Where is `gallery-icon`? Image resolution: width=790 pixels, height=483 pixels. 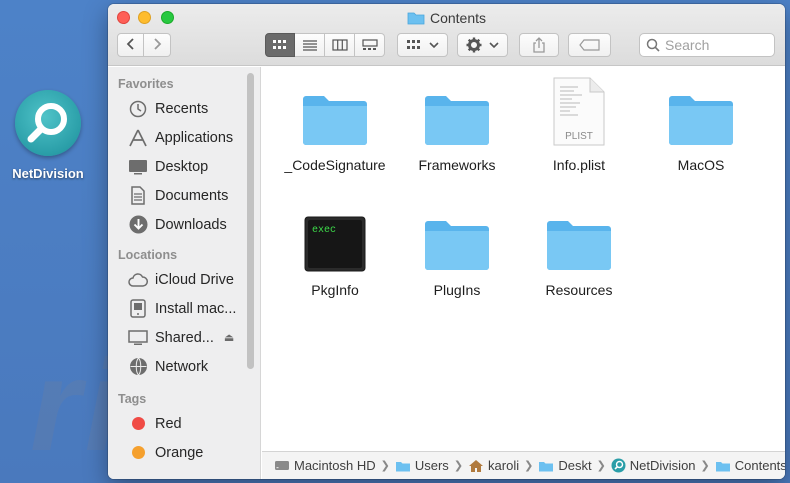 gallery-icon is located at coordinates (369, 44).